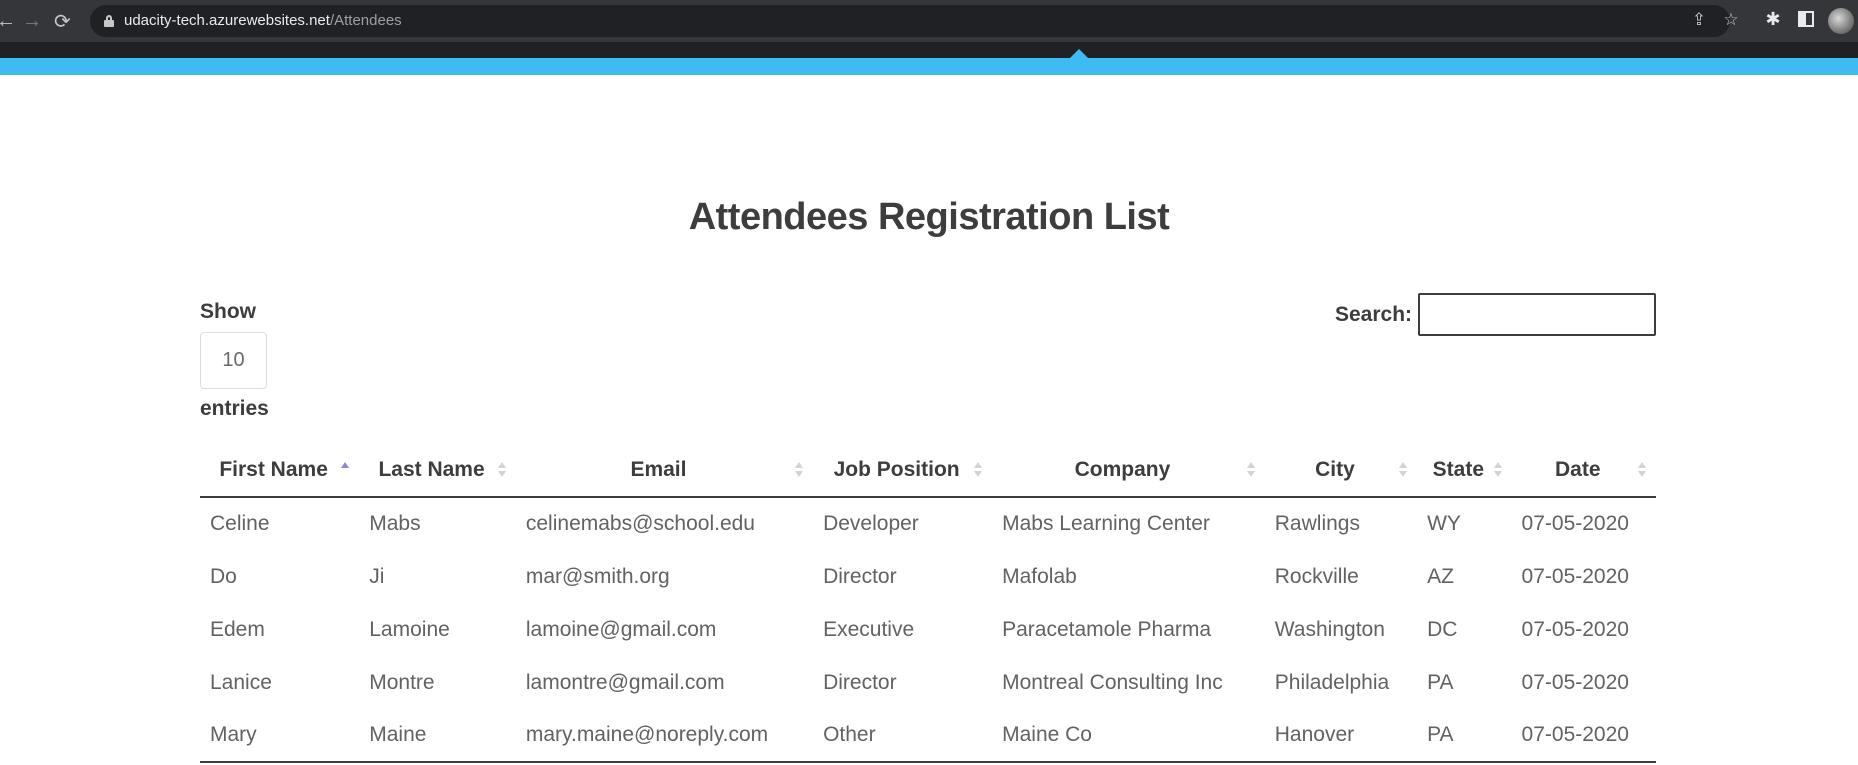 The height and width of the screenshot is (765, 1858). What do you see at coordinates (241, 682) in the screenshot?
I see `cell-first-name: Lanice` at bounding box center [241, 682].